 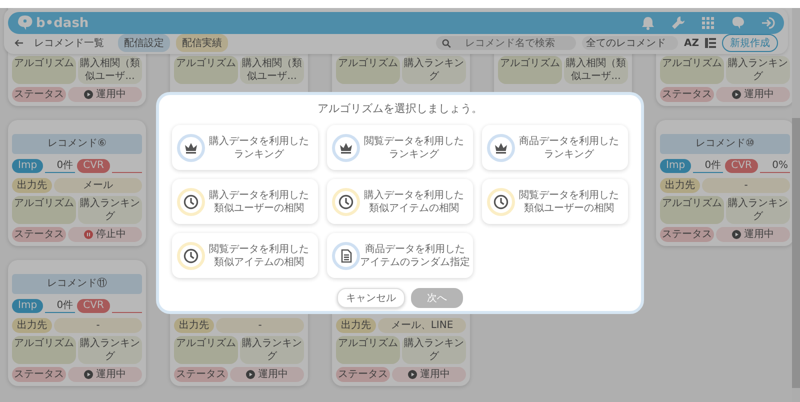 What do you see at coordinates (77, 144) in the screenshot?
I see `card-title: レコメンド⑥` at bounding box center [77, 144].